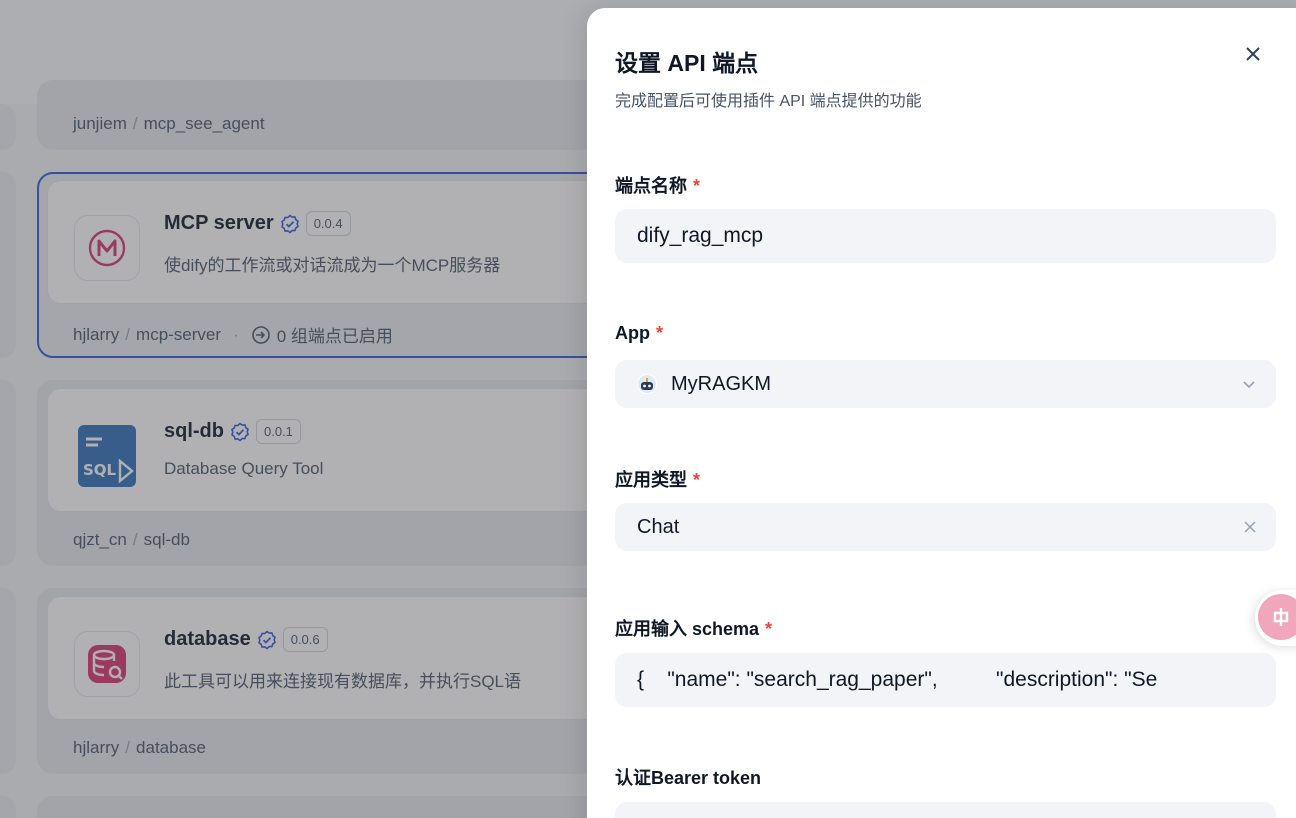 This screenshot has height=818, width=1296. What do you see at coordinates (687, 629) in the screenshot?
I see `schema-label-text: 应用输入 schema` at bounding box center [687, 629].